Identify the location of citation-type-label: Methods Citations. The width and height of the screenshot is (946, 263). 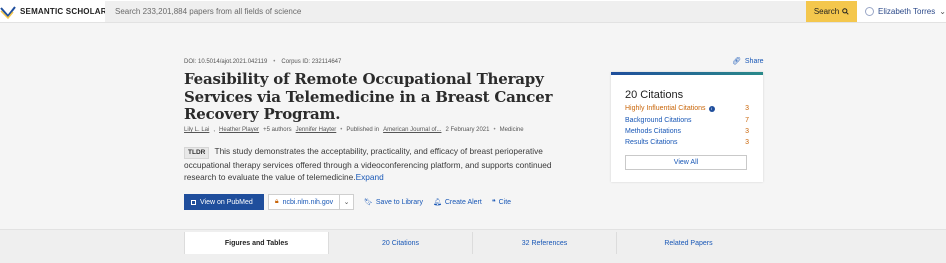
(653, 131).